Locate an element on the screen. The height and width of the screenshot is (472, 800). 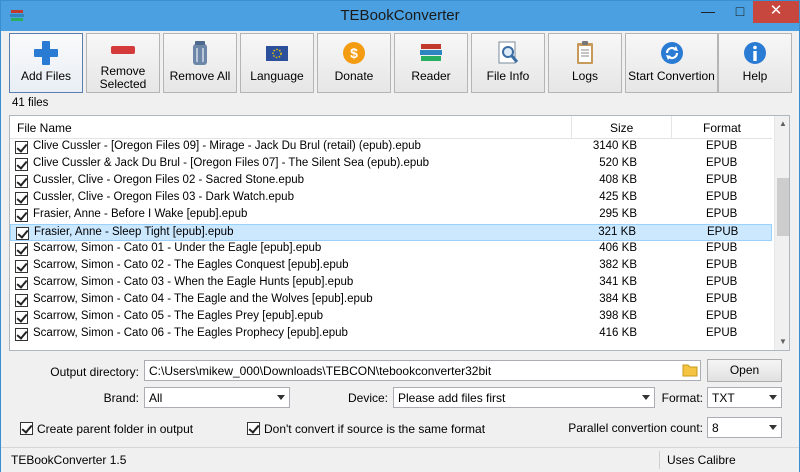
add-files-button: Add Files is located at coordinates (46, 63).